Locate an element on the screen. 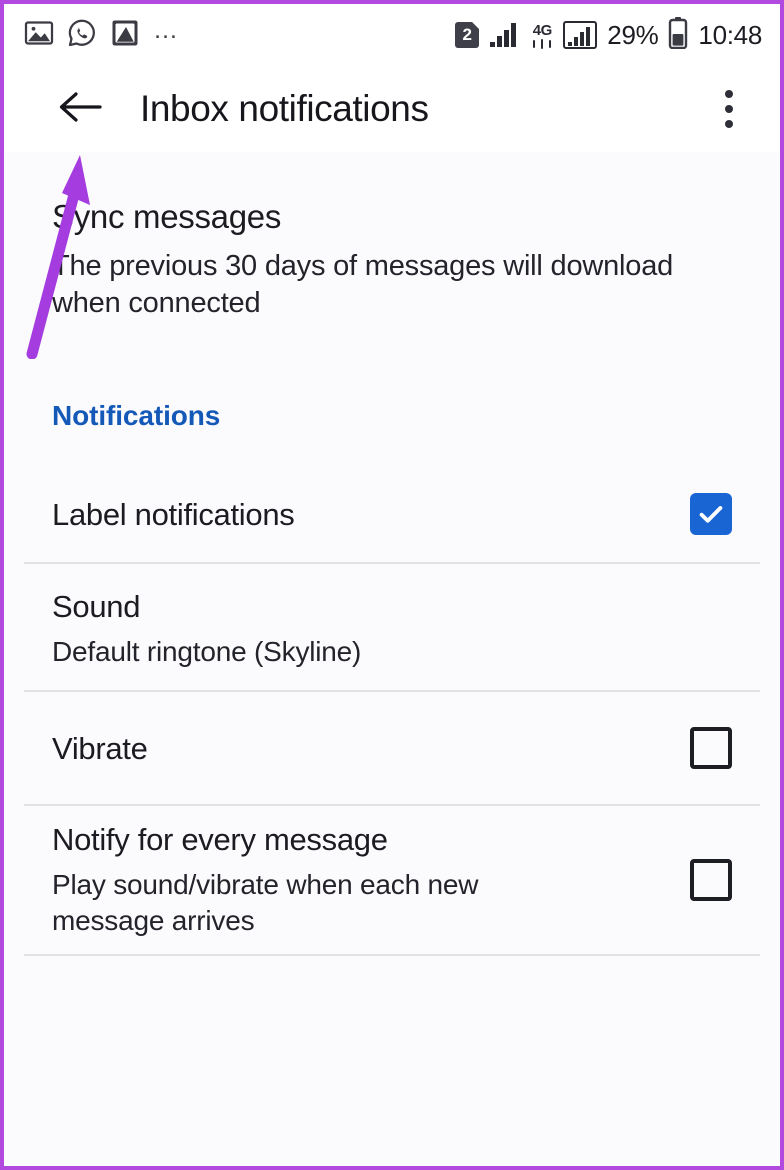  row-title: Notify for every message is located at coordinates (220, 840).